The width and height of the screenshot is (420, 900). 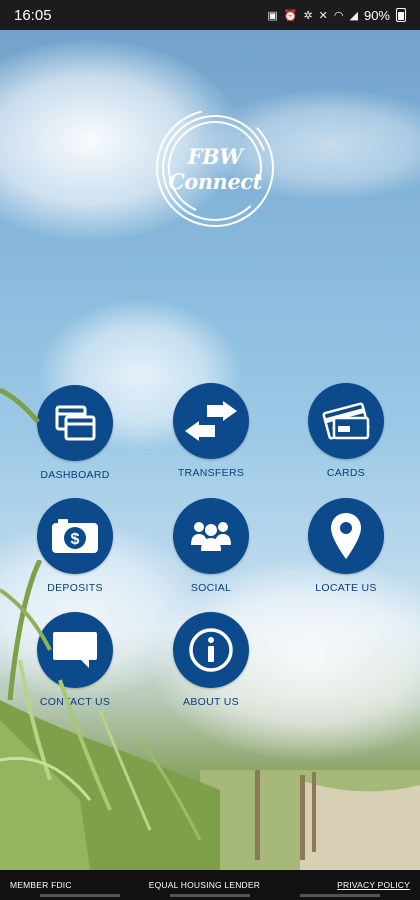 I want to click on battery-icon, so click(x=401, y=15).